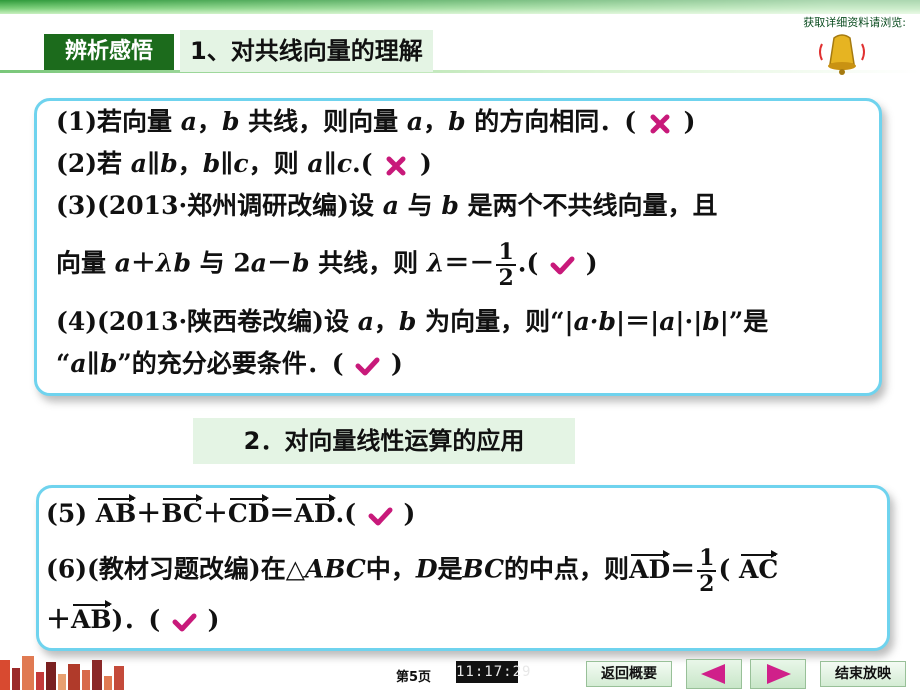  I want to click on item-4-line2: “a∥b”的充分必要条件．( ), so click(229, 363).